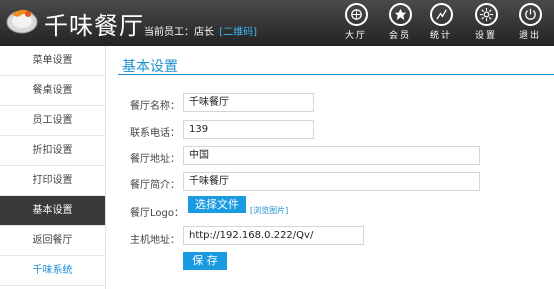 This screenshot has width=554, height=289. What do you see at coordinates (399, 36) in the screenshot?
I see `nav-member-label: 会员` at bounding box center [399, 36].